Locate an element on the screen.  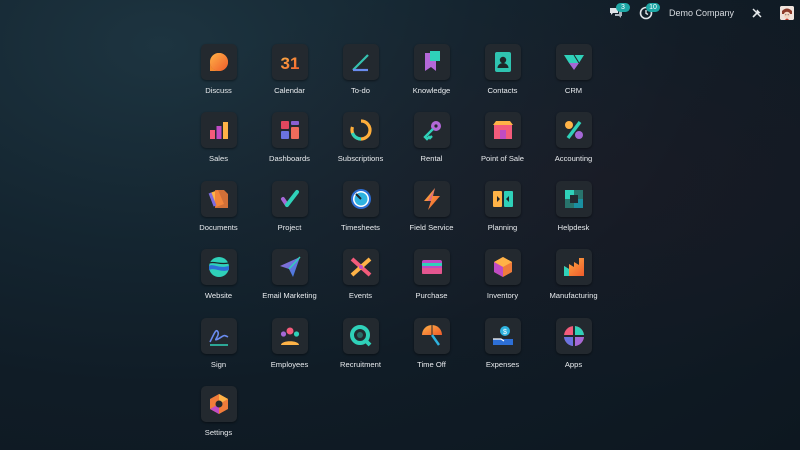
email-marketing-icon is located at coordinates (290, 267).